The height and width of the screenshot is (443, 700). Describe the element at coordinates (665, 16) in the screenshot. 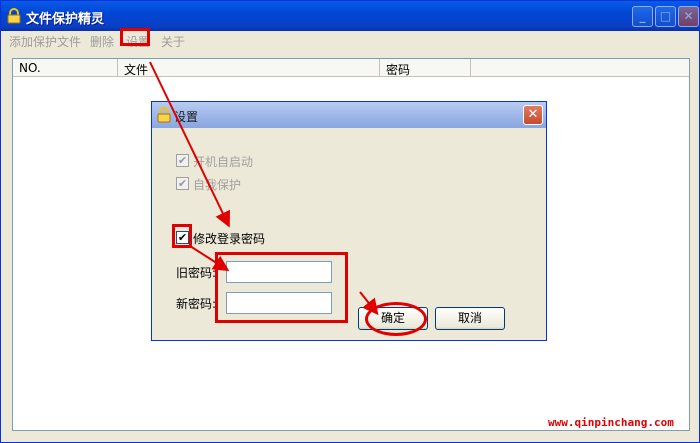

I see `maximize-button: □` at that location.